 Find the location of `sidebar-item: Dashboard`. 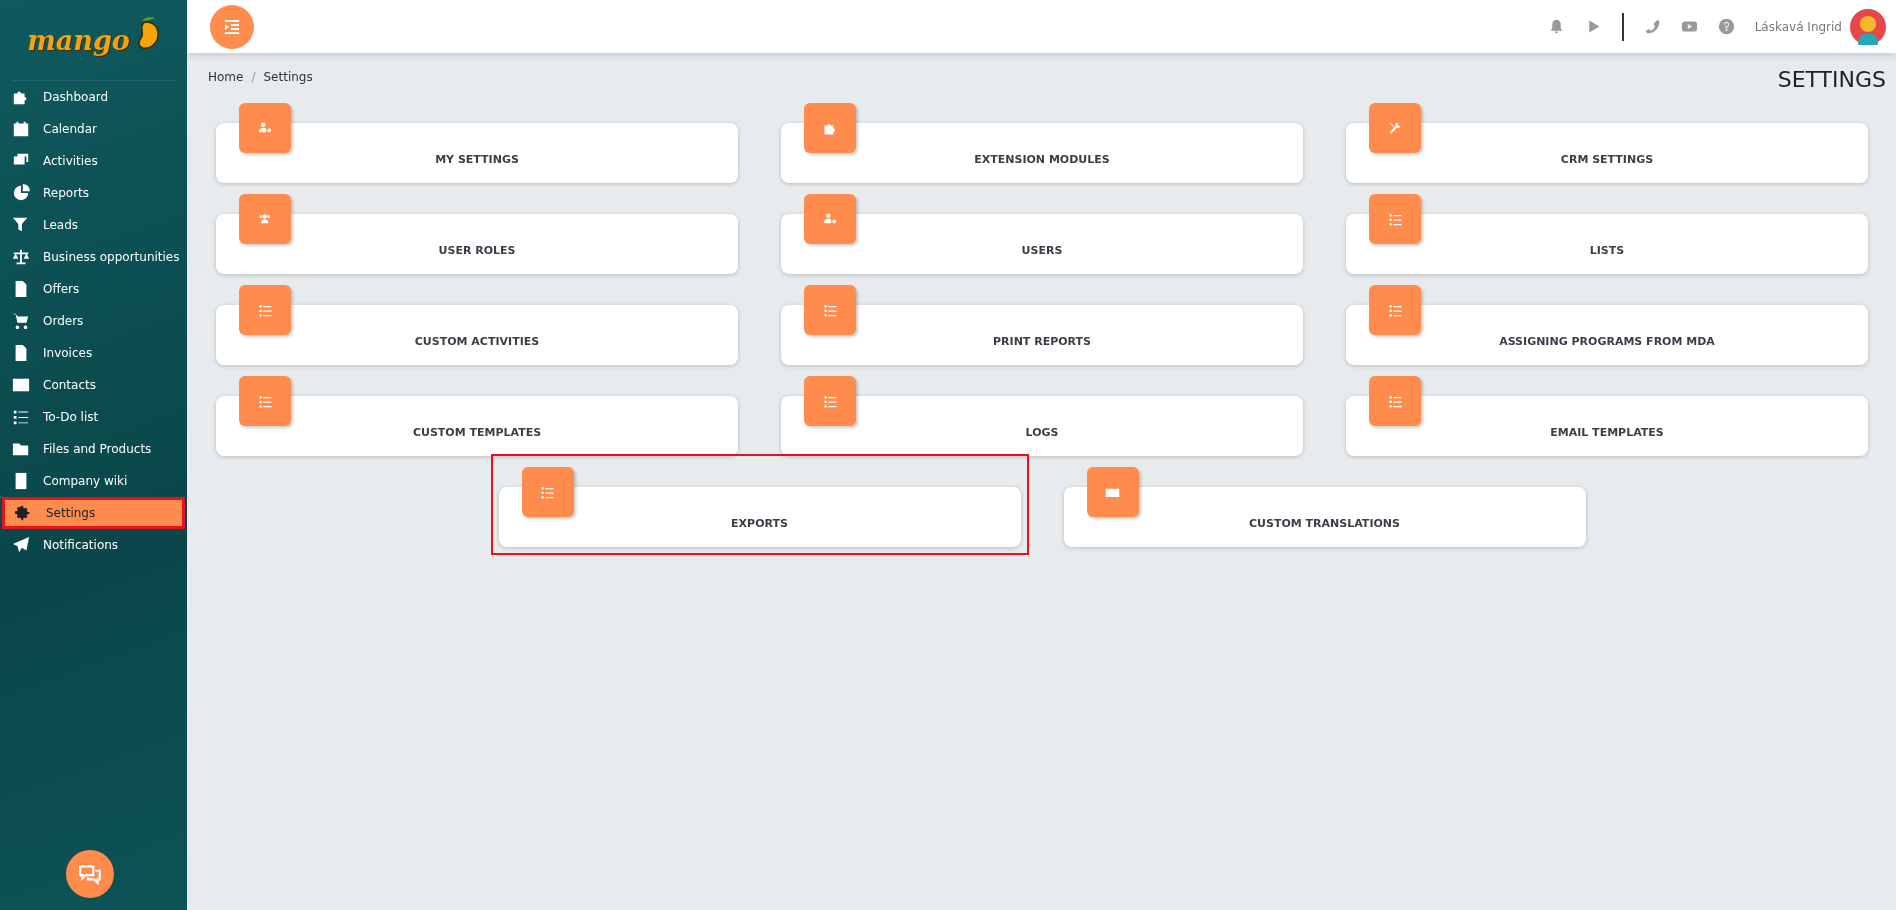

sidebar-item: Dashboard is located at coordinates (93, 97).